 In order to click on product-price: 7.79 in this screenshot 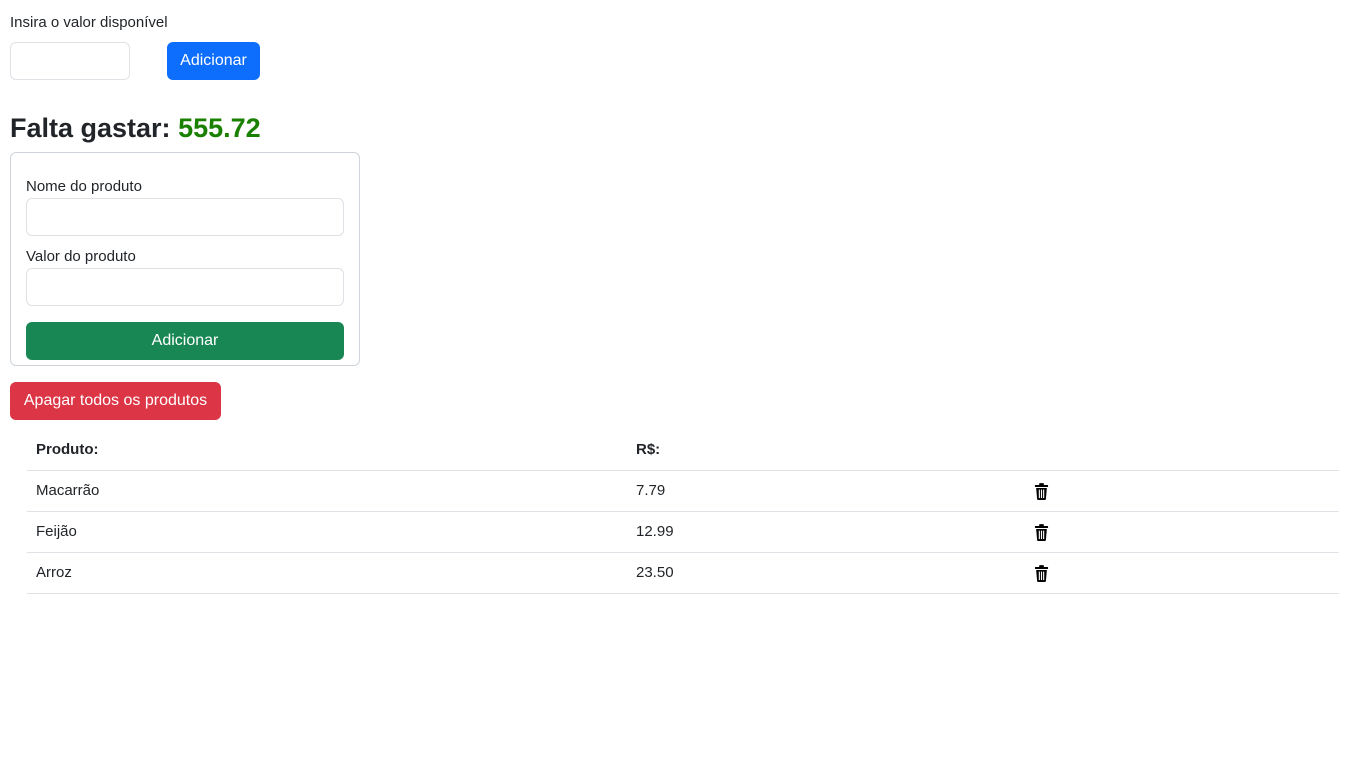, I will do `click(651, 490)`.